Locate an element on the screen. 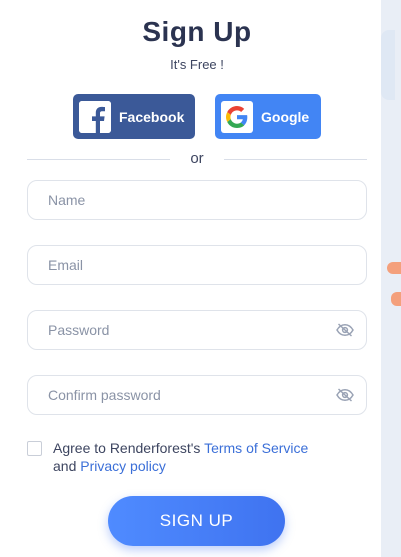  password-field-wrapper is located at coordinates (197, 330).